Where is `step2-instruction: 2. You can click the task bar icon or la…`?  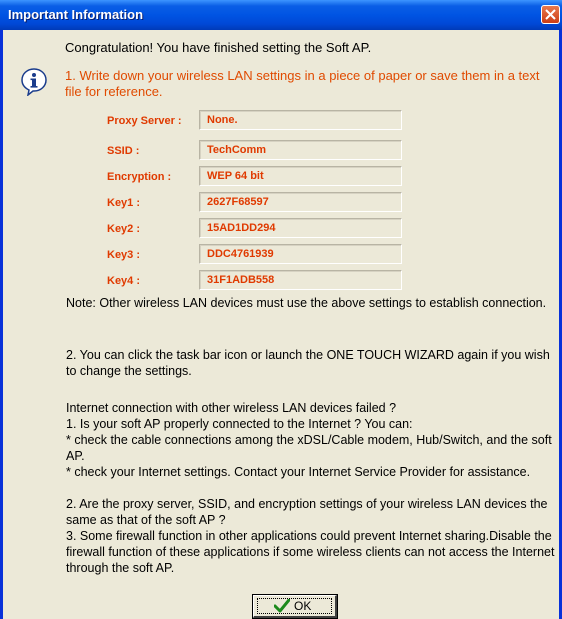 step2-instruction: 2. You can click the task bar icon or la… is located at coordinates (308, 363).